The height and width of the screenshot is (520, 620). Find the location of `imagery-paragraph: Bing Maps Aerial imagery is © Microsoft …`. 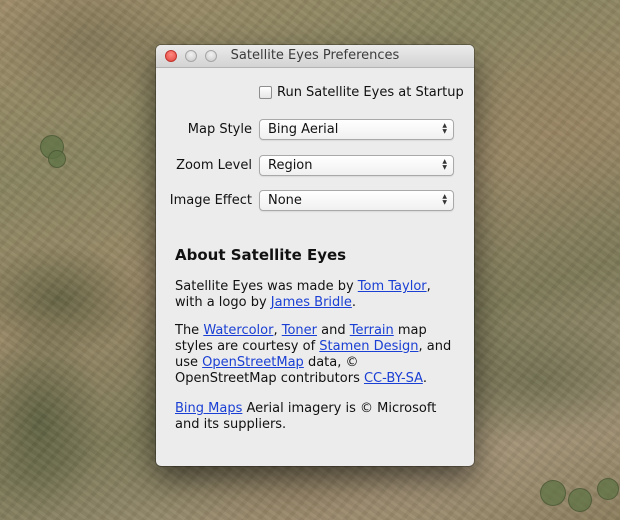

imagery-paragraph: Bing Maps Aerial imagery is © Microsoft … is located at coordinates (317, 417).